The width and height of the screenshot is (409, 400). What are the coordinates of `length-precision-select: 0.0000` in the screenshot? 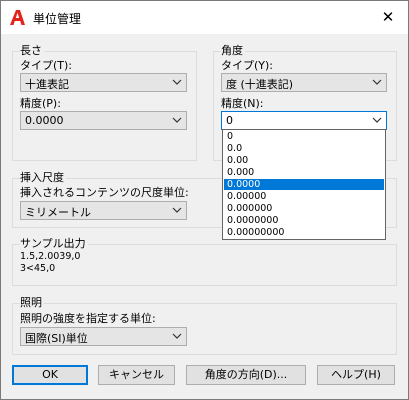 It's located at (103, 120).